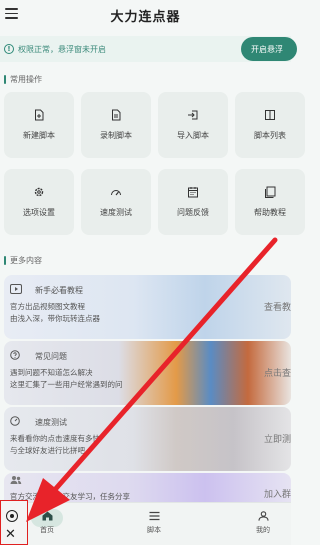 Image resolution: width=320 pixels, height=545 pixels. What do you see at coordinates (55, 312) in the screenshot?
I see `card-description: 官方出品视频图文教程 由浅入深，带你玩转连点器` at bounding box center [55, 312].